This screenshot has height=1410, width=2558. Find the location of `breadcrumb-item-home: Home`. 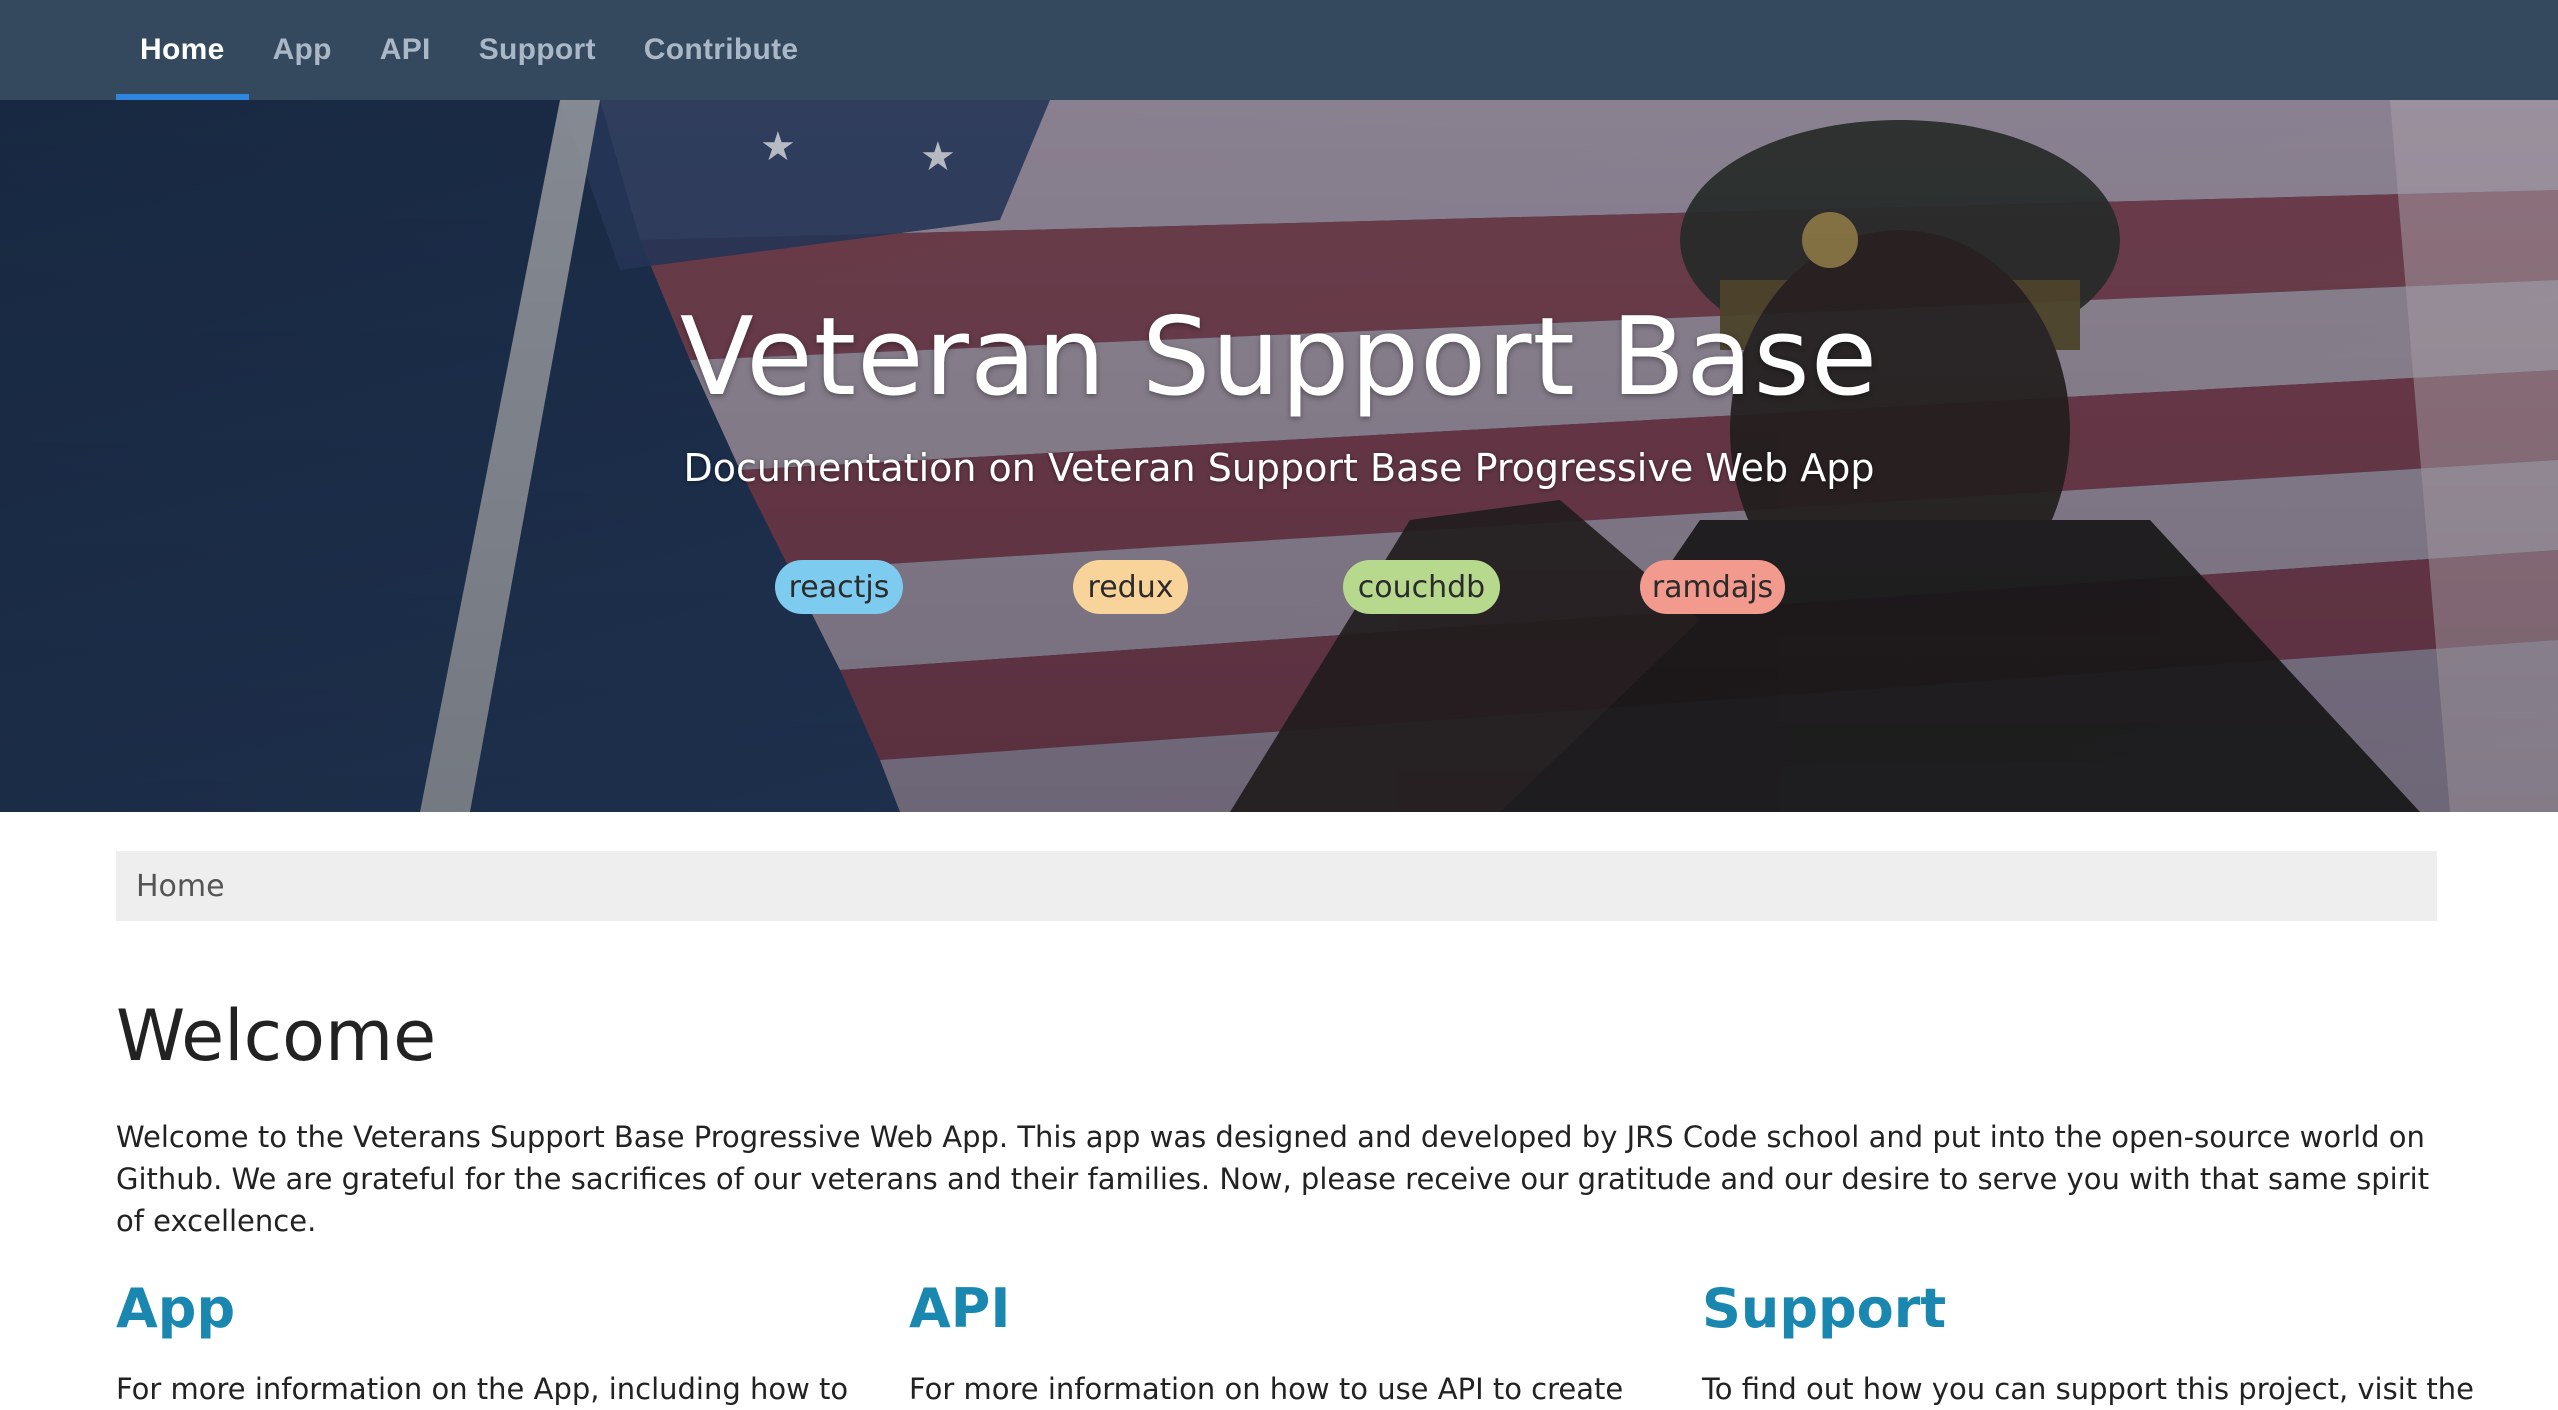

breadcrumb-item-home: Home is located at coordinates (180, 886).